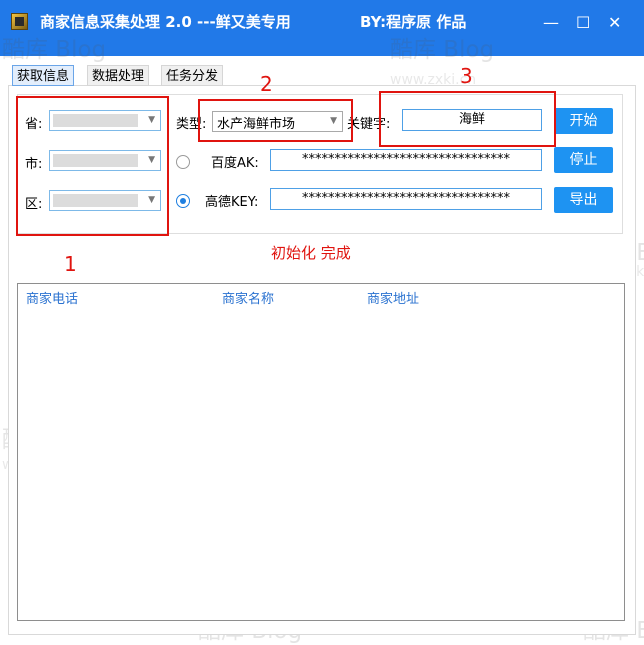 The width and height of the screenshot is (644, 645). I want to click on status-text: 初始化 完成, so click(311, 253).